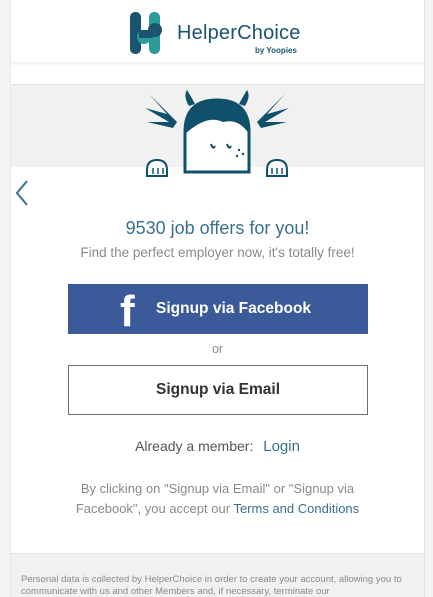  What do you see at coordinates (217, 349) in the screenshot?
I see `or-divider: or` at bounding box center [217, 349].